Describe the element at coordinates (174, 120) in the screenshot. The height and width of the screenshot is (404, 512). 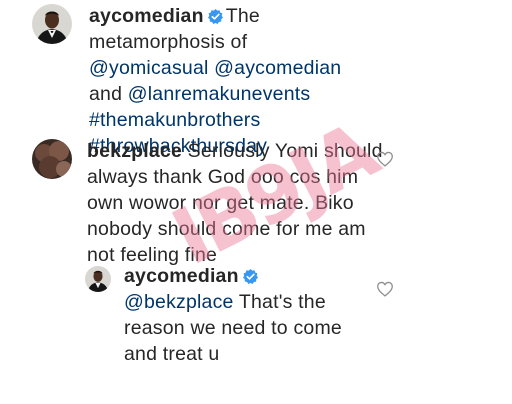
I see `hashtag-themakunbrothers: #themakunbrothers` at that location.